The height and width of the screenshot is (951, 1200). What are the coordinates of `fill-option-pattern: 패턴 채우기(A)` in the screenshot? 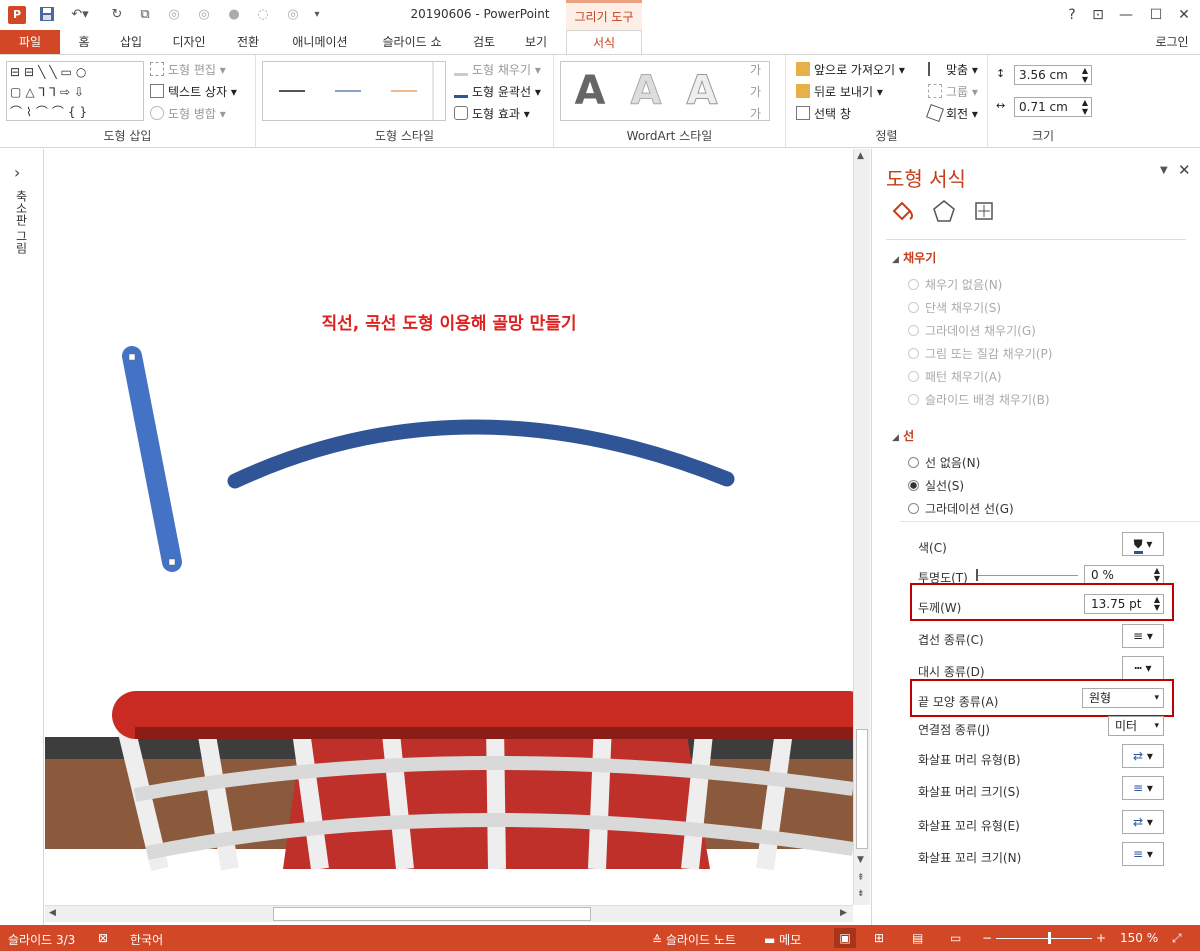 It's located at (955, 377).